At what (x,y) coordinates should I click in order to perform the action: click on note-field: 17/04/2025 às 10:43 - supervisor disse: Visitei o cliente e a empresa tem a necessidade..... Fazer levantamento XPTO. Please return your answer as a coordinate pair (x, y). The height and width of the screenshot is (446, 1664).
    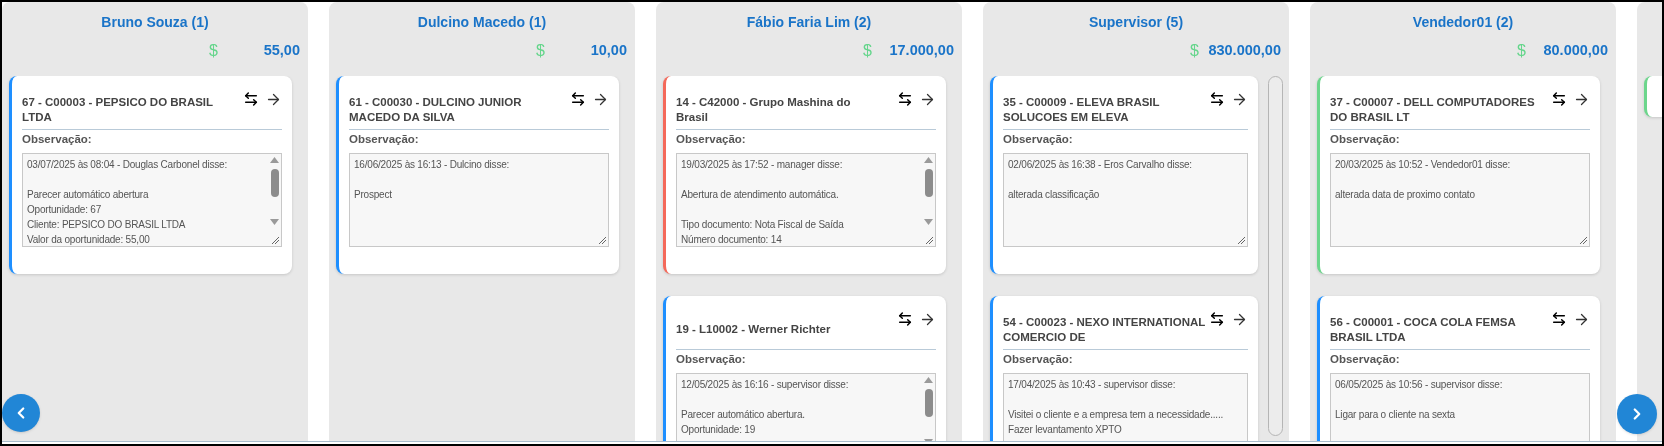
    Looking at the image, I should click on (1125, 407).